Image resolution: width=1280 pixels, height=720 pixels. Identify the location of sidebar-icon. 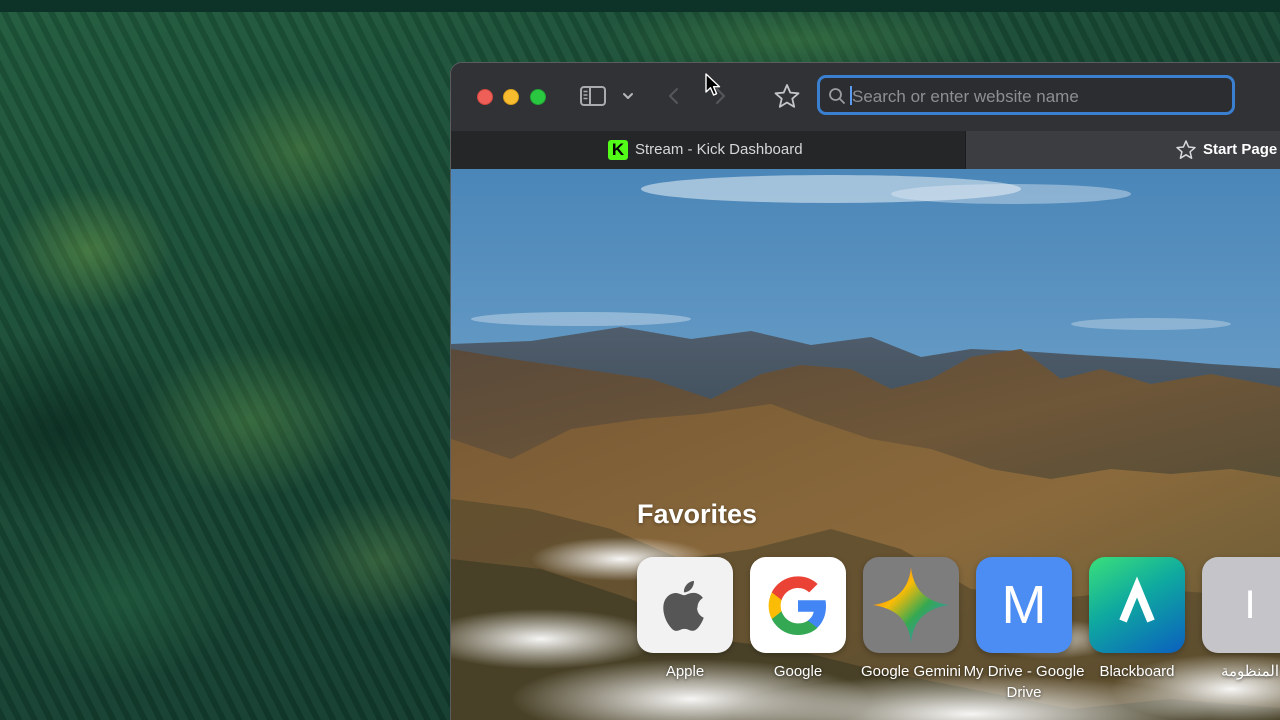
(593, 96).